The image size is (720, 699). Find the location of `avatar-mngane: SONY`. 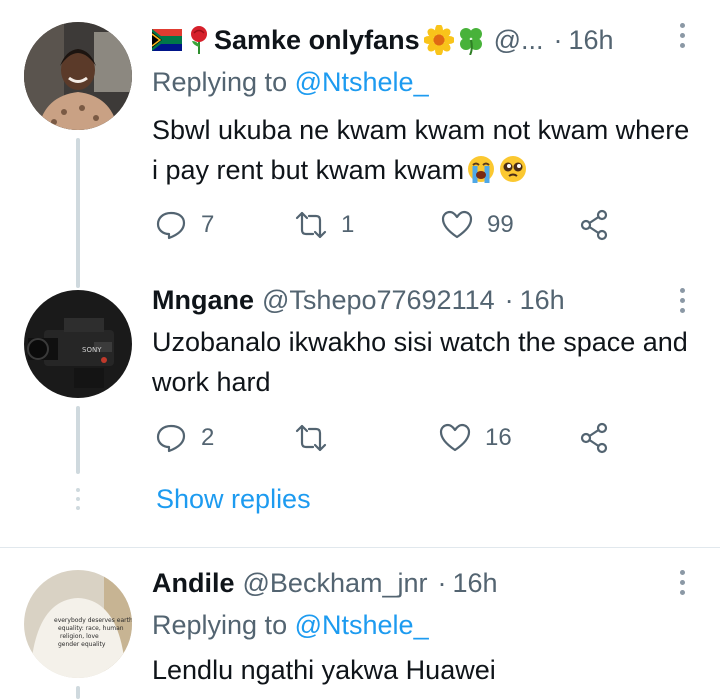

avatar-mngane: SONY is located at coordinates (78, 344).